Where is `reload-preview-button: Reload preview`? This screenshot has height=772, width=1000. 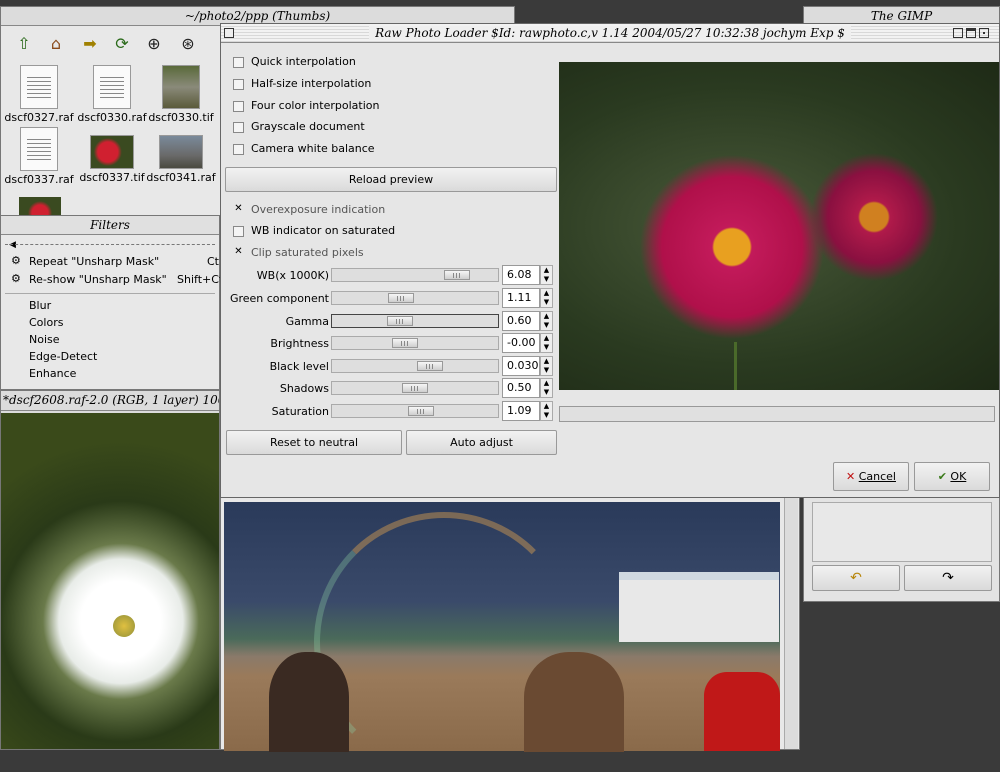 reload-preview-button: Reload preview is located at coordinates (391, 179).